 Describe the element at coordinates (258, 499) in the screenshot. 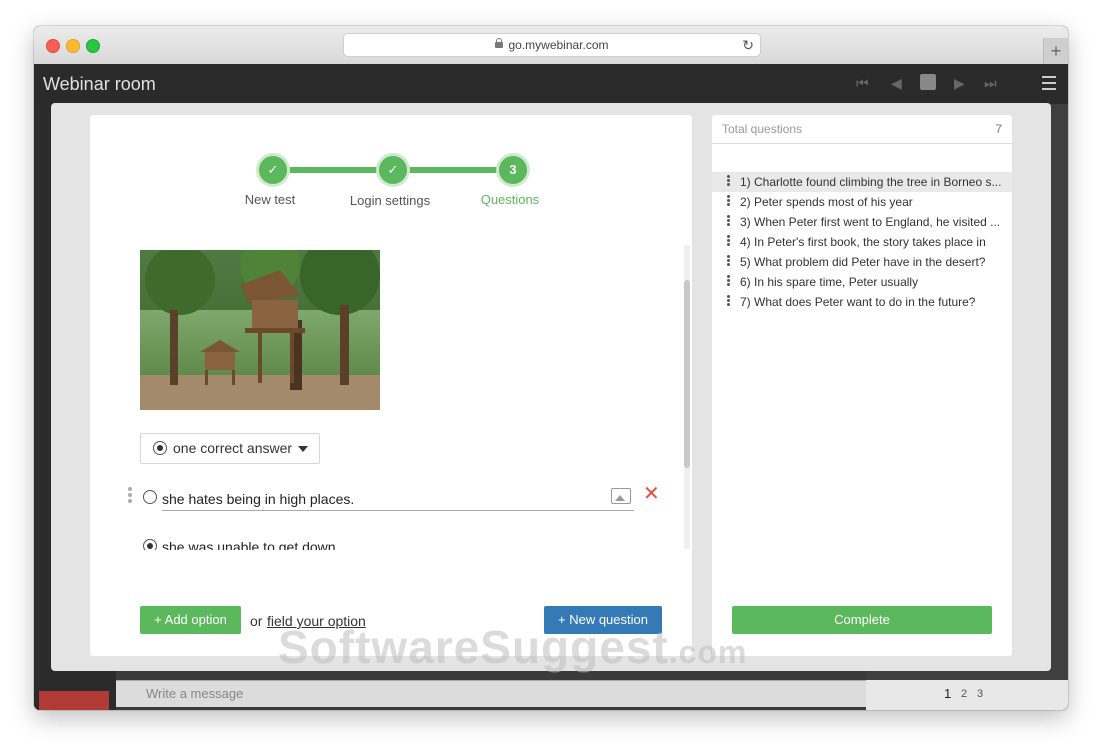

I see `option-text-field: she hates being in high places.` at that location.